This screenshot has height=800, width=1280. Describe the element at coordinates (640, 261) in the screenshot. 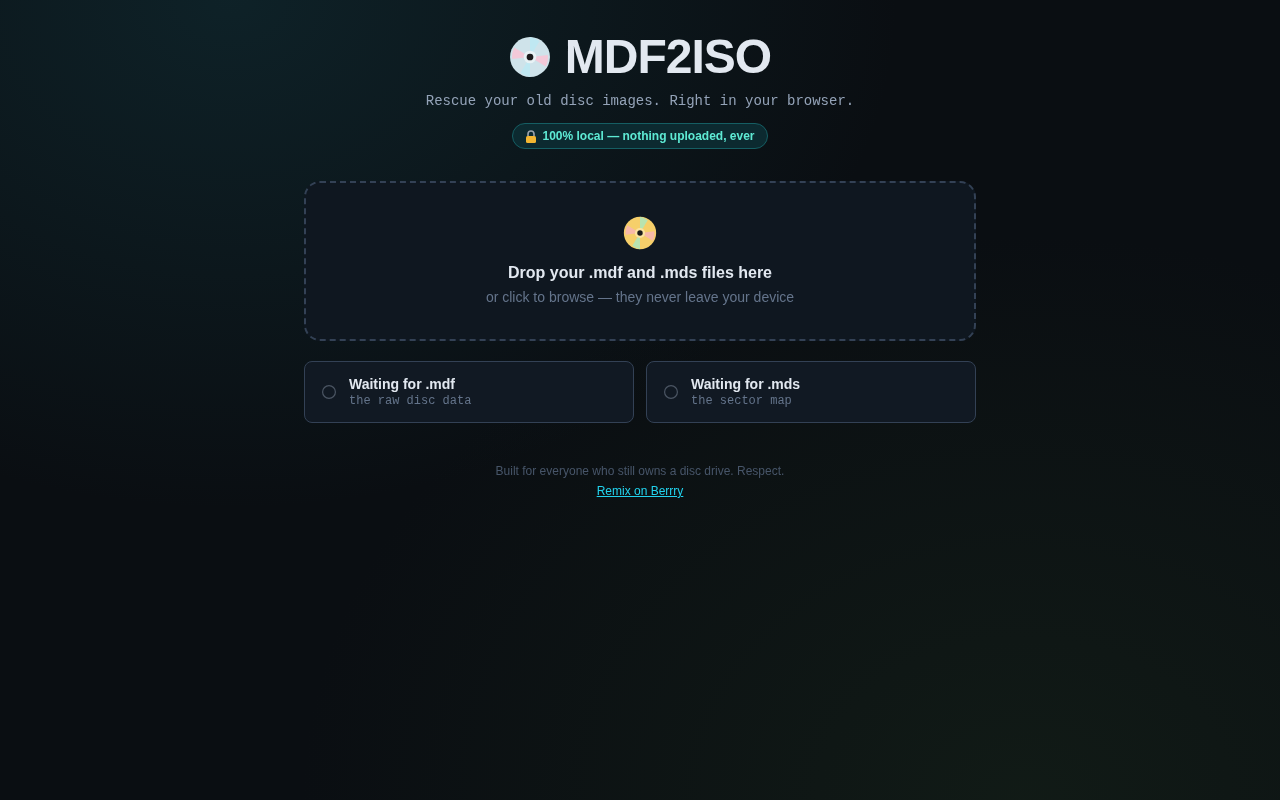

I see `drop-zone: Drop your .mdf and .mds files here or click to browse — they never leave your device` at that location.